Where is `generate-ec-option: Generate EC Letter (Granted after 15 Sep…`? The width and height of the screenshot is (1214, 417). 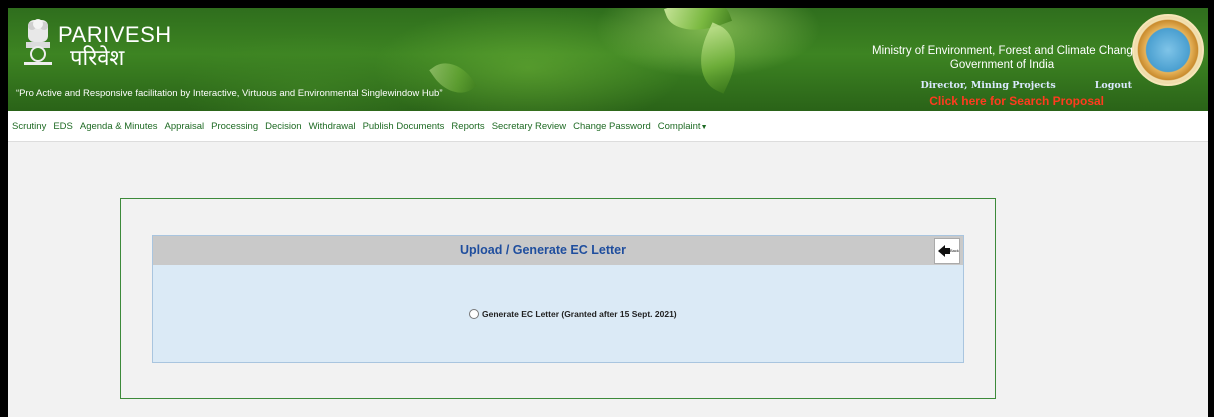 generate-ec-option: Generate EC Letter (Granted after 15 Sep… is located at coordinates (573, 314).